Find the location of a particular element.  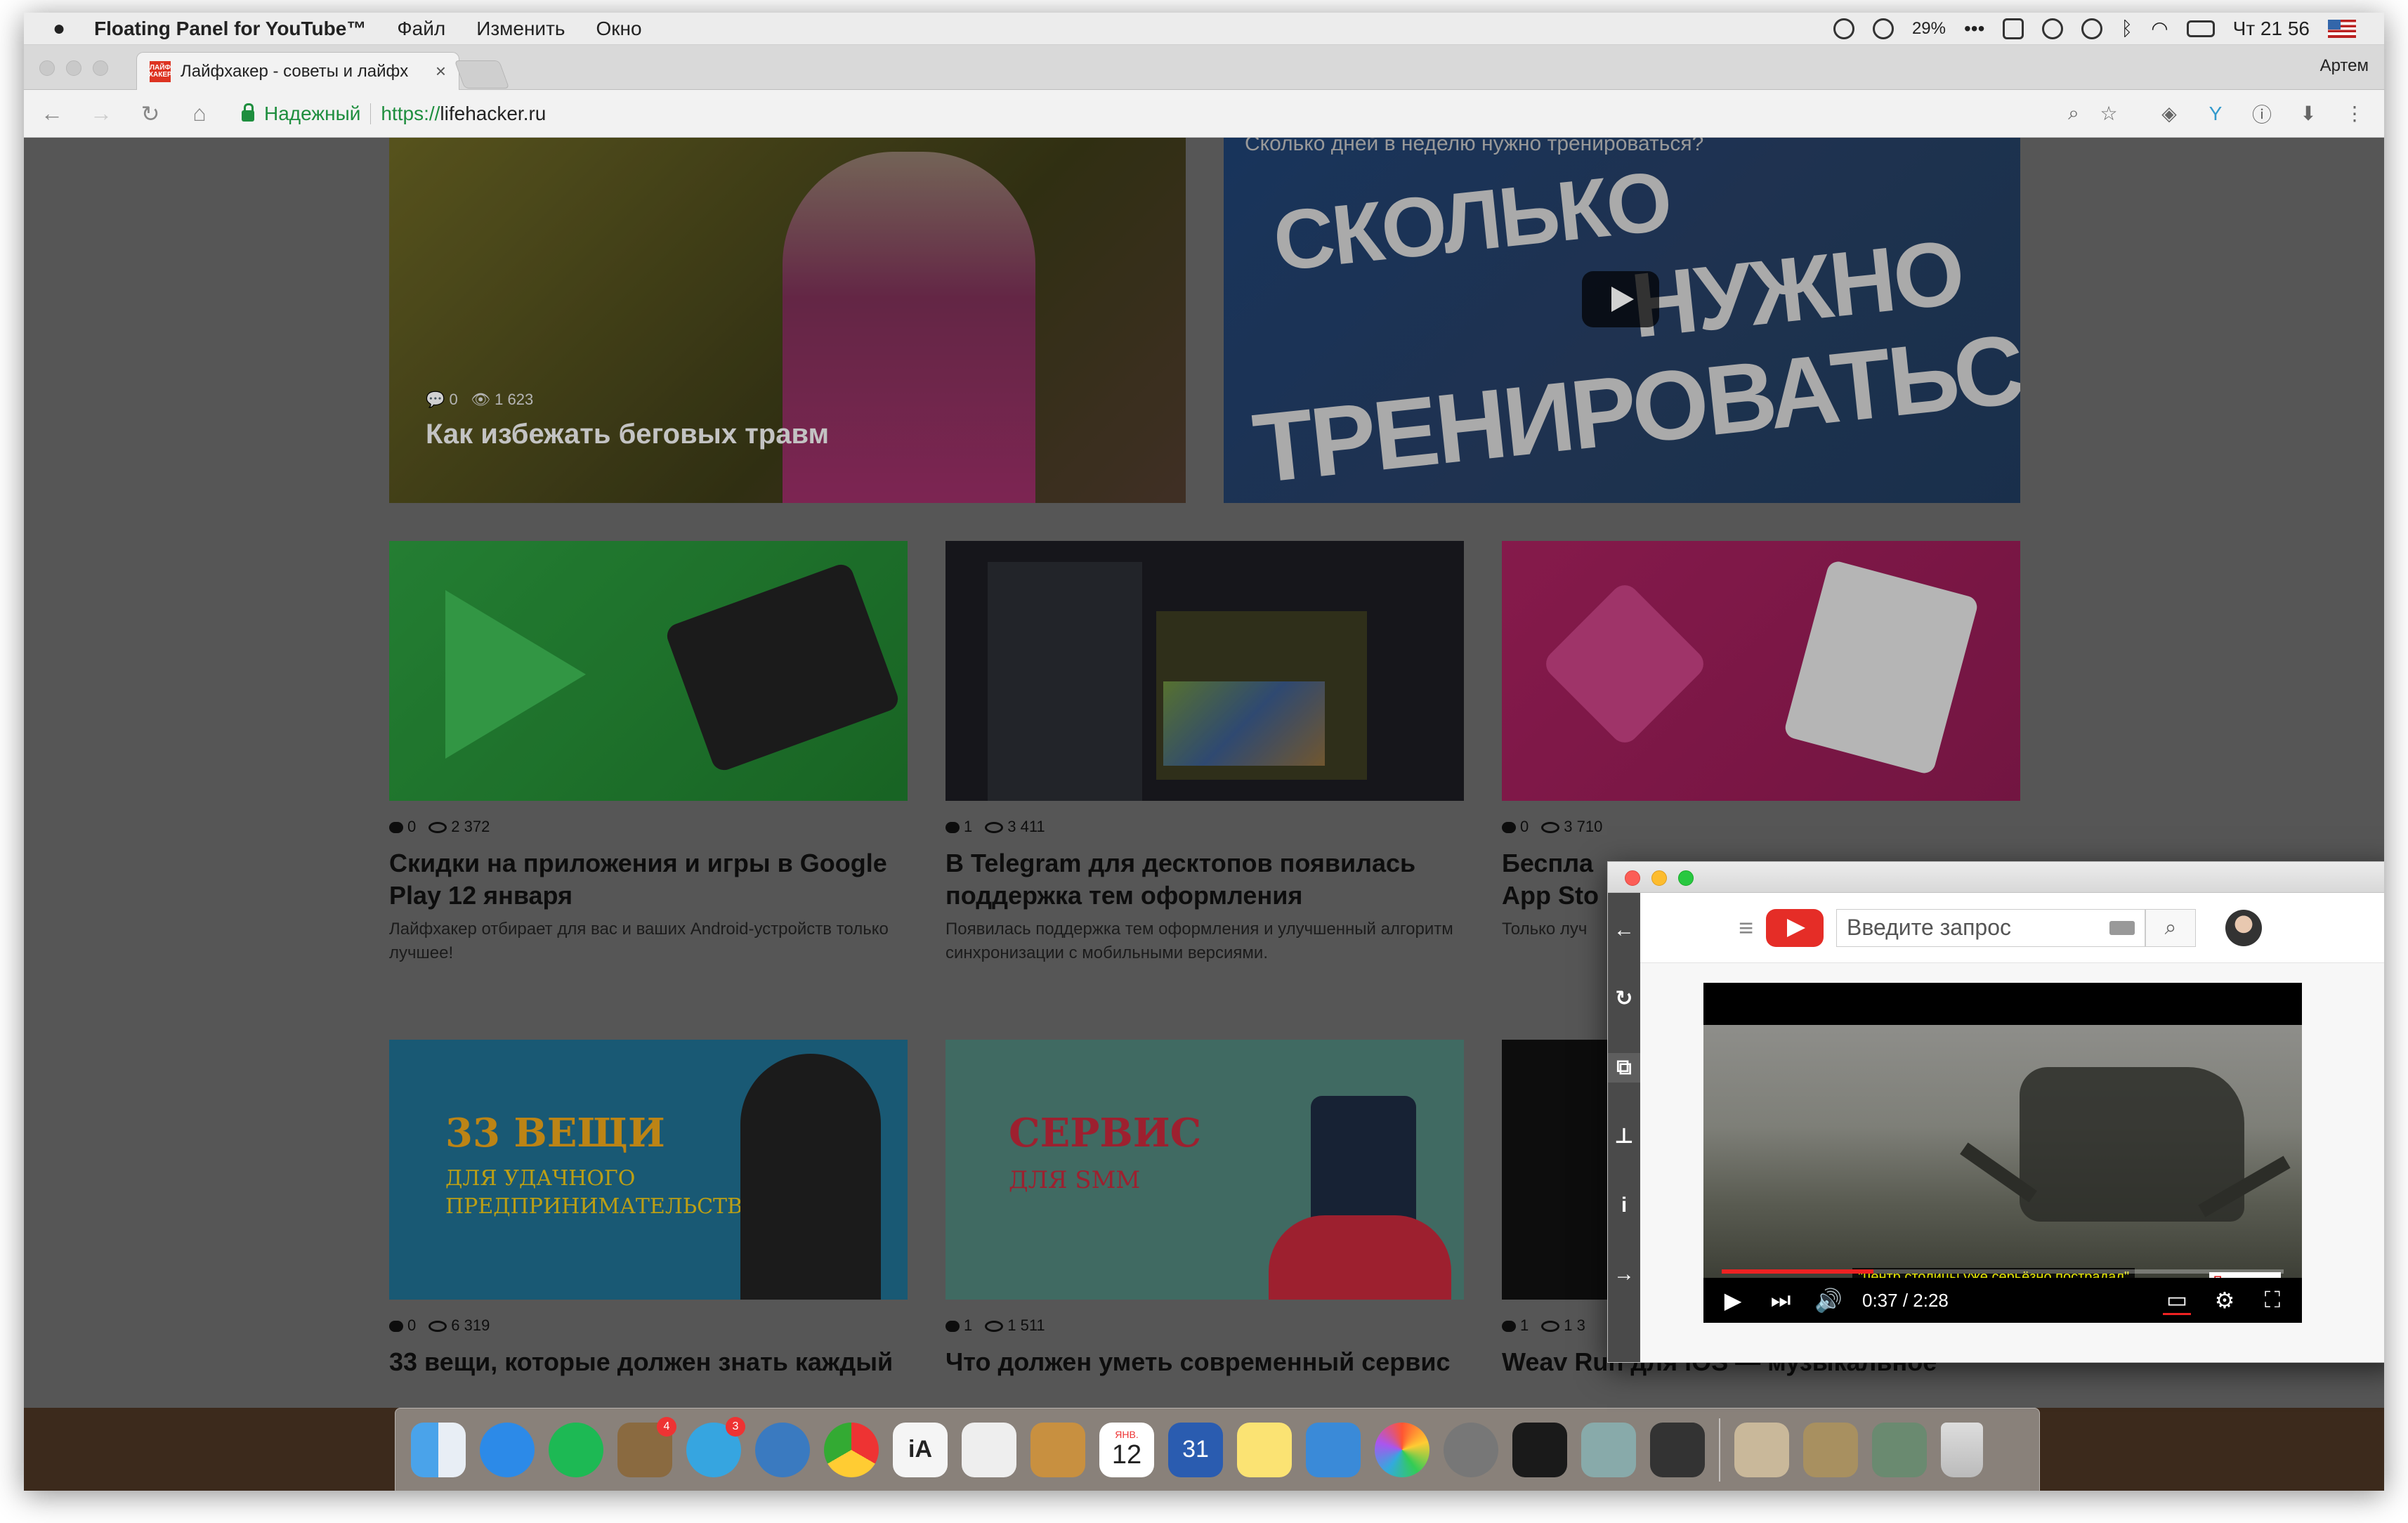

finder-icon is located at coordinates (438, 1449).